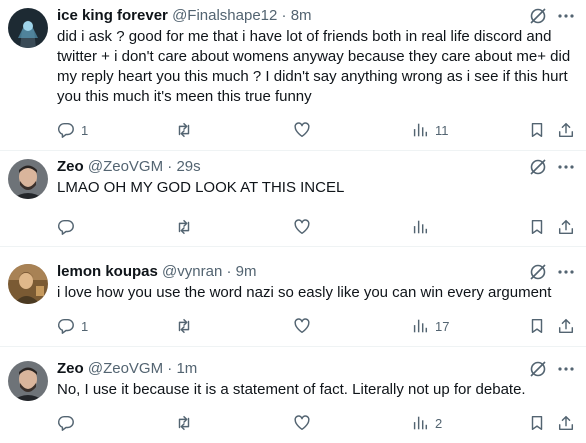  Describe the element at coordinates (430, 130) in the screenshot. I see `views-button: 11` at that location.